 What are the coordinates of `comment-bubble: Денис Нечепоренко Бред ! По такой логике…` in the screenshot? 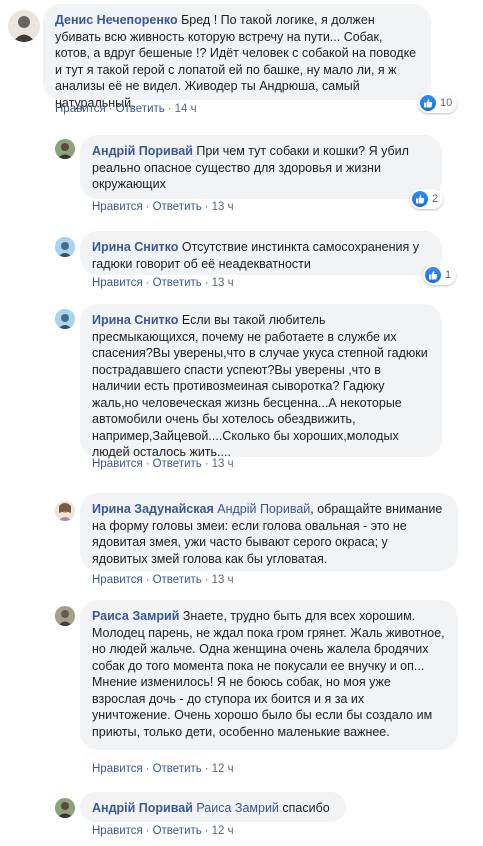 It's located at (237, 57).